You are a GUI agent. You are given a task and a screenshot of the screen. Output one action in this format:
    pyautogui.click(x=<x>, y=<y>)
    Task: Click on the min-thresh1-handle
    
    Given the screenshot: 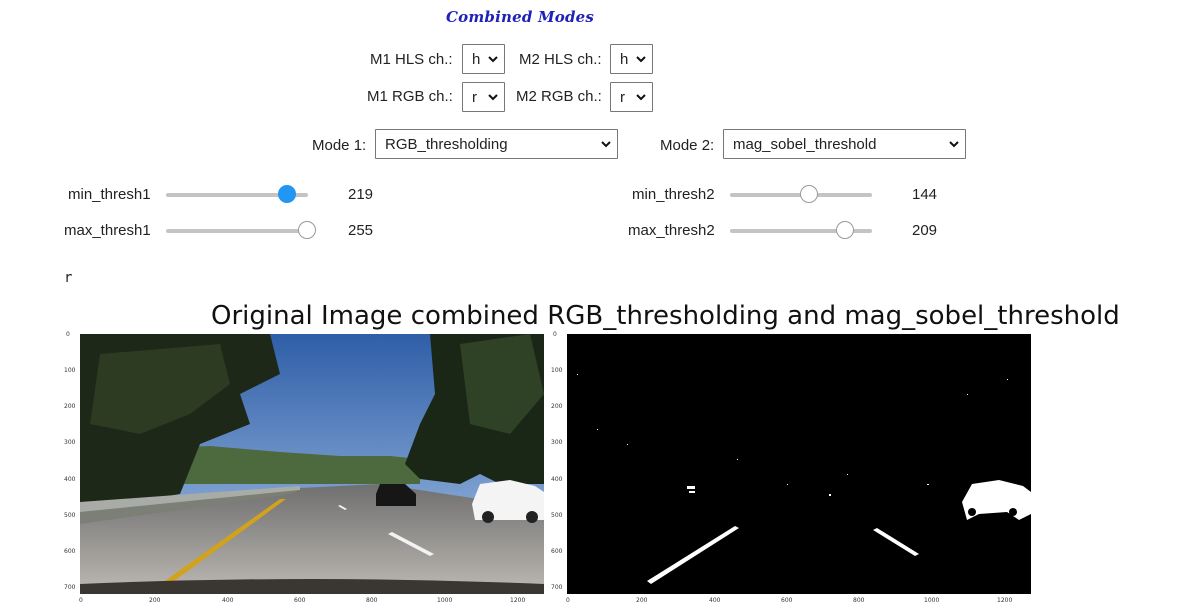 What is the action you would take?
    pyautogui.click(x=287, y=194)
    